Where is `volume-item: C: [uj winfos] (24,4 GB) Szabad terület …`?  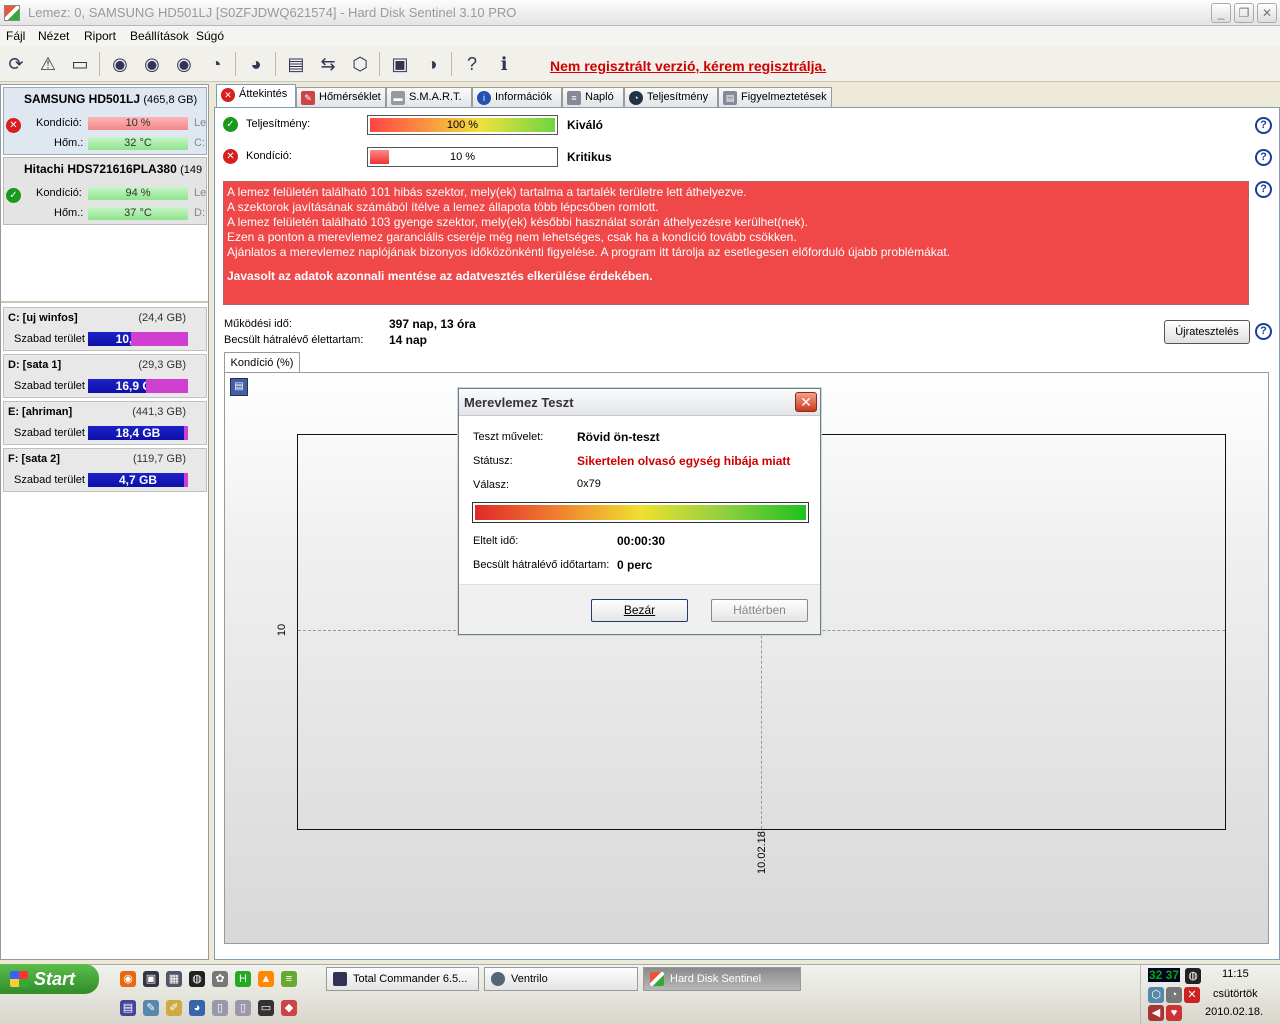 volume-item: C: [uj winfos] (24,4 GB) Szabad terület … is located at coordinates (105, 329).